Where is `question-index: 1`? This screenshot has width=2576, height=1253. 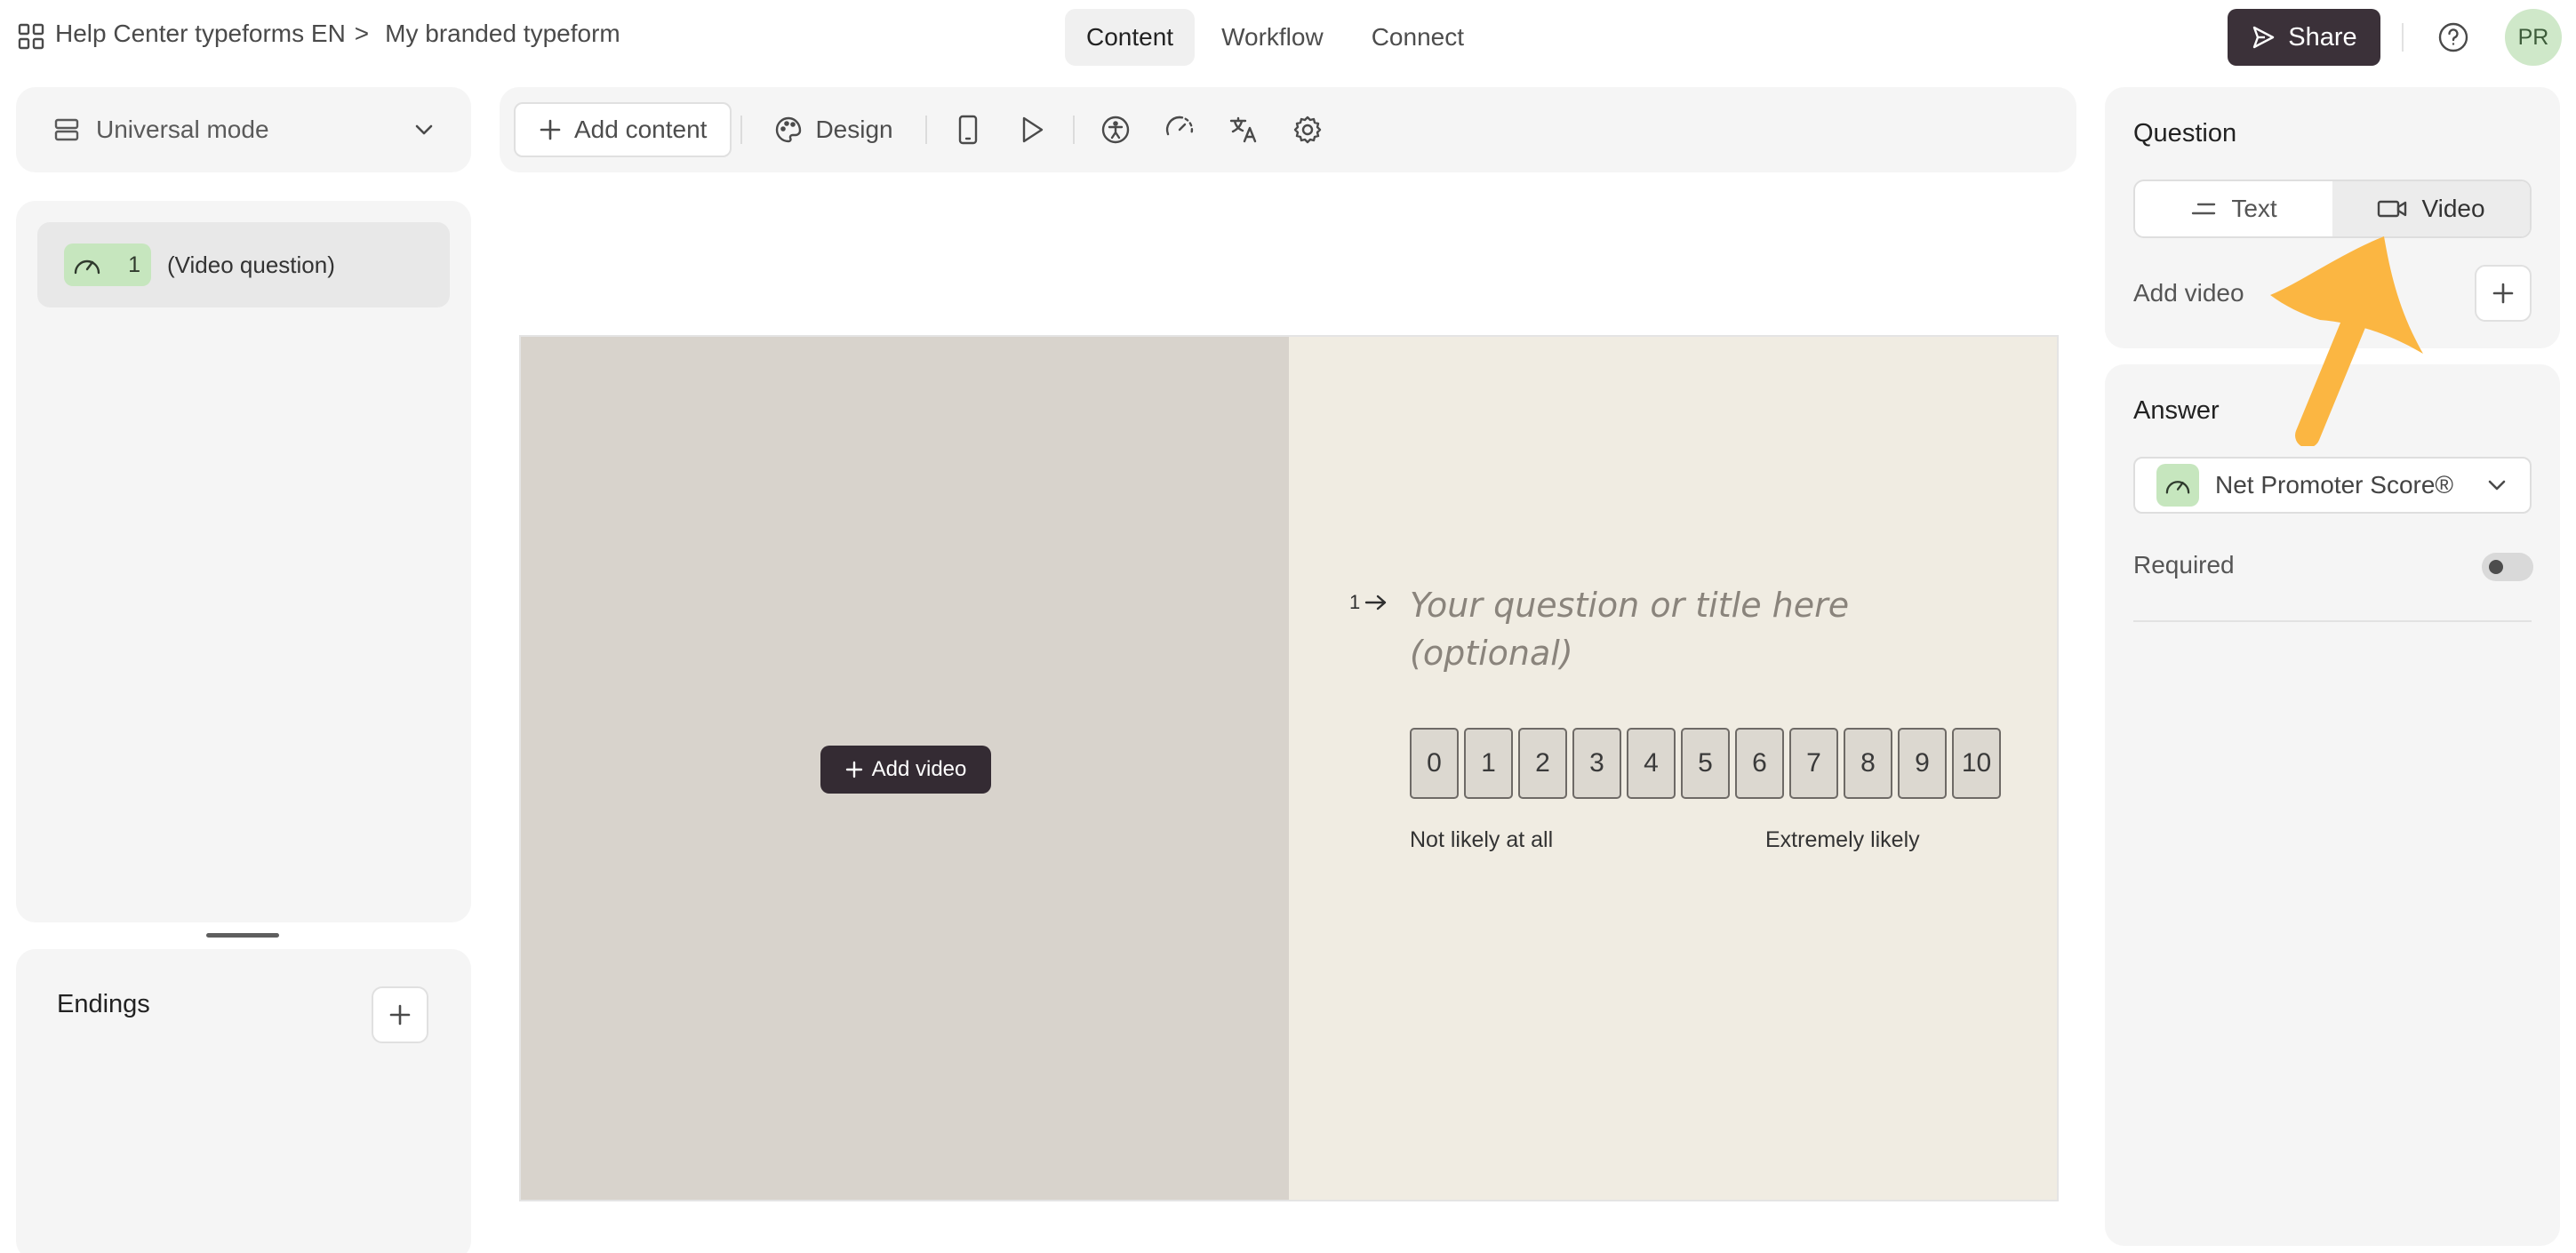 question-index: 1 is located at coordinates (1355, 602).